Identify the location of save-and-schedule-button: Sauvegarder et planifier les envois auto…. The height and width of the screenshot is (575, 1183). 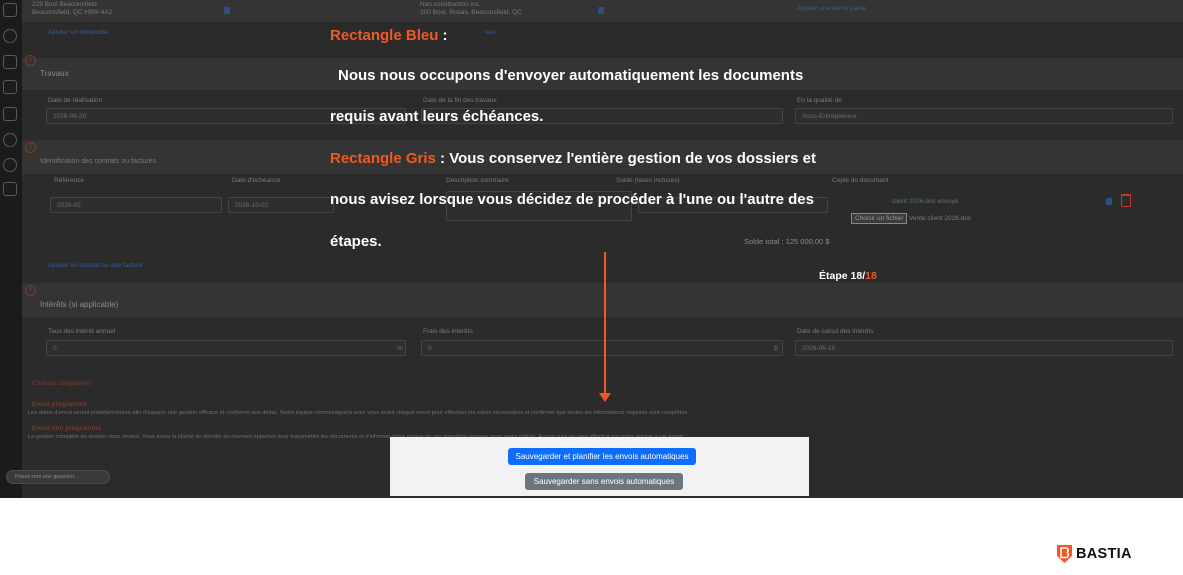
(602, 456).